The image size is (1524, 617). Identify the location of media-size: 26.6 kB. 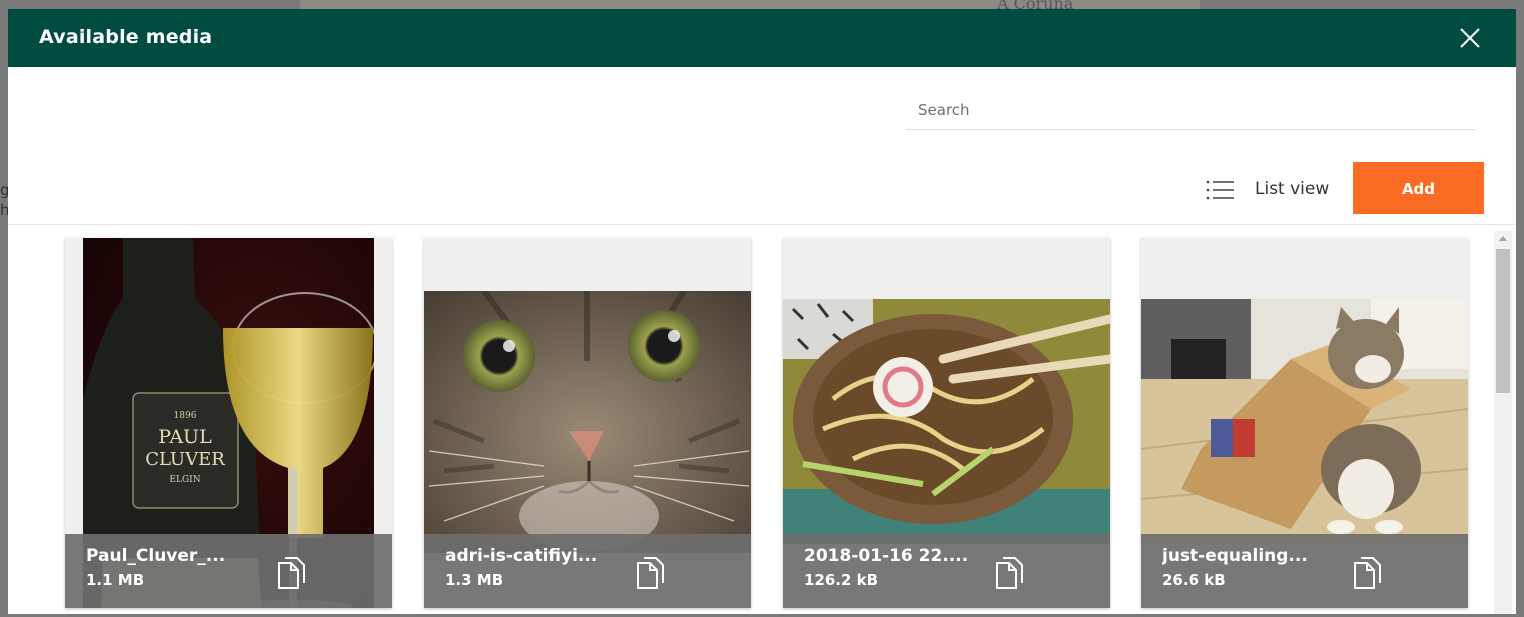
(1194, 580).